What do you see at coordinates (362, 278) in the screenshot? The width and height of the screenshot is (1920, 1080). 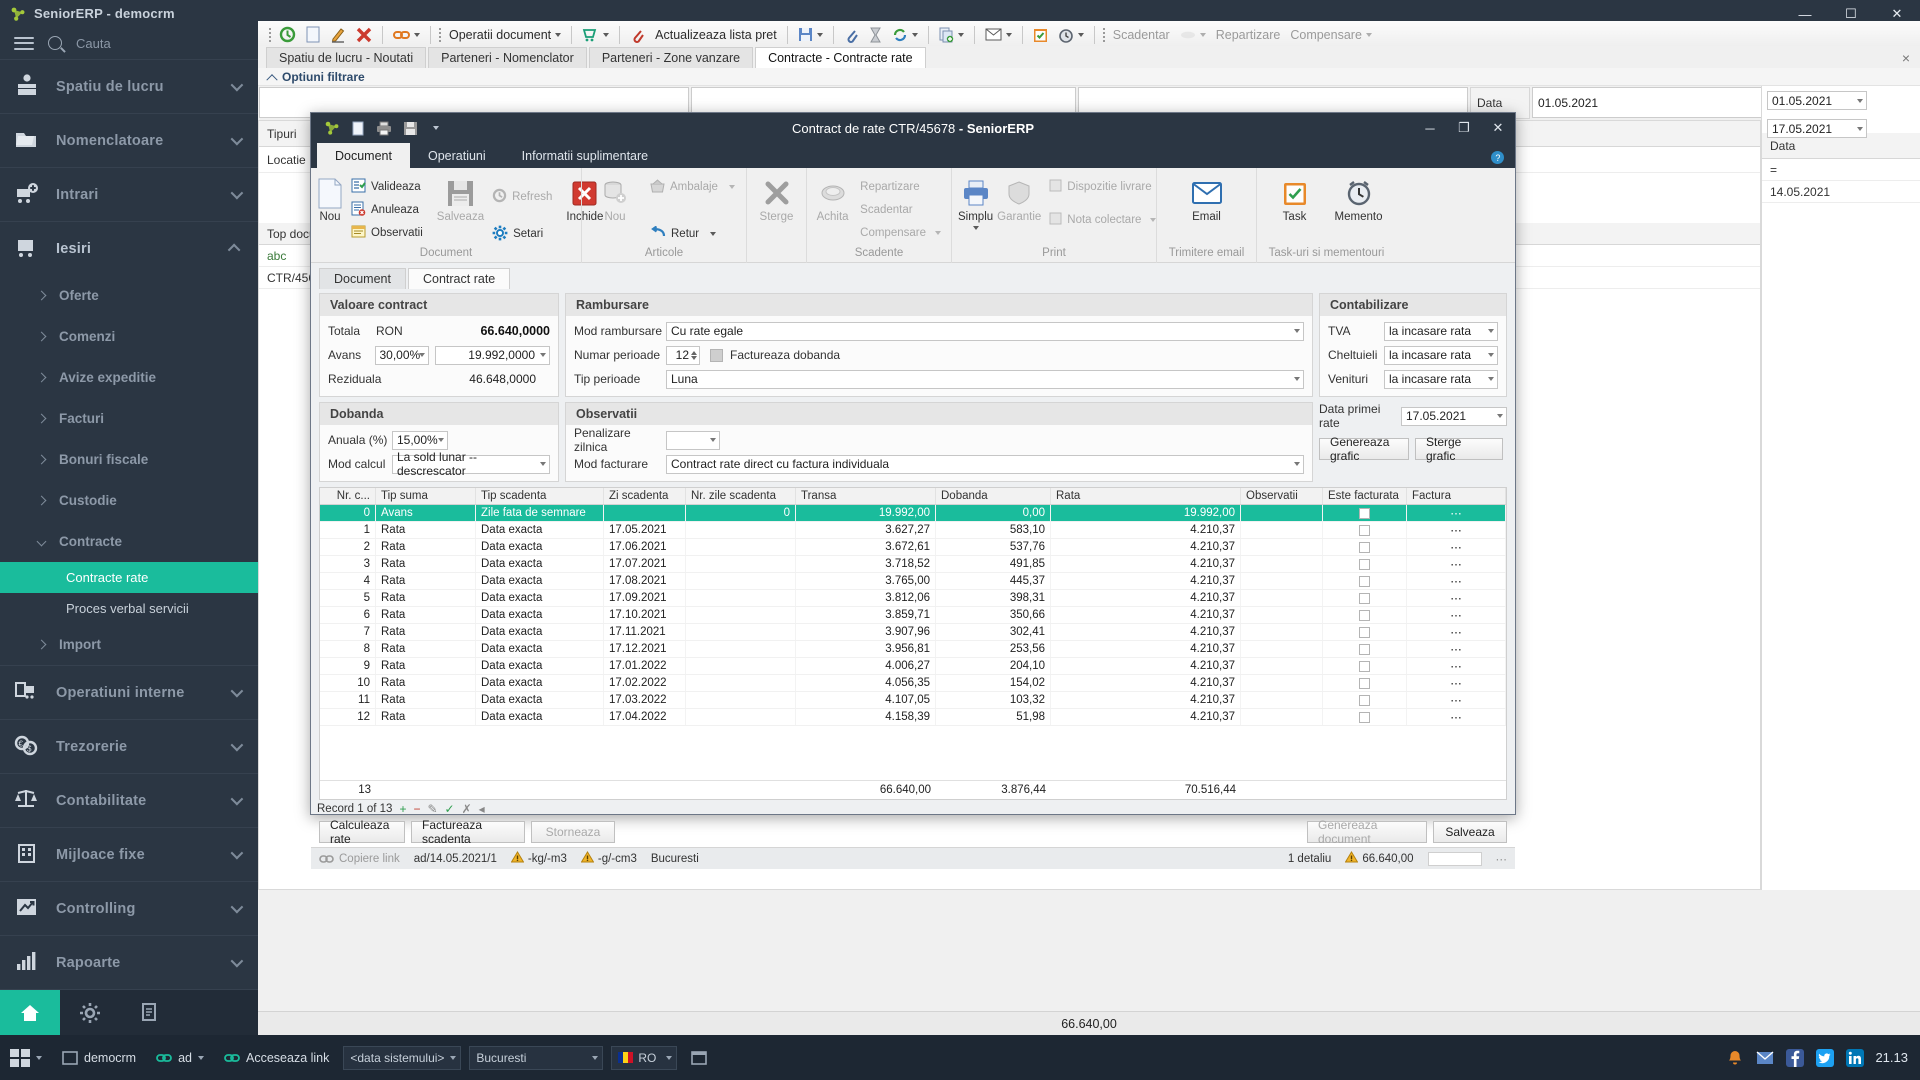 I see `inner-tab-document: Document` at bounding box center [362, 278].